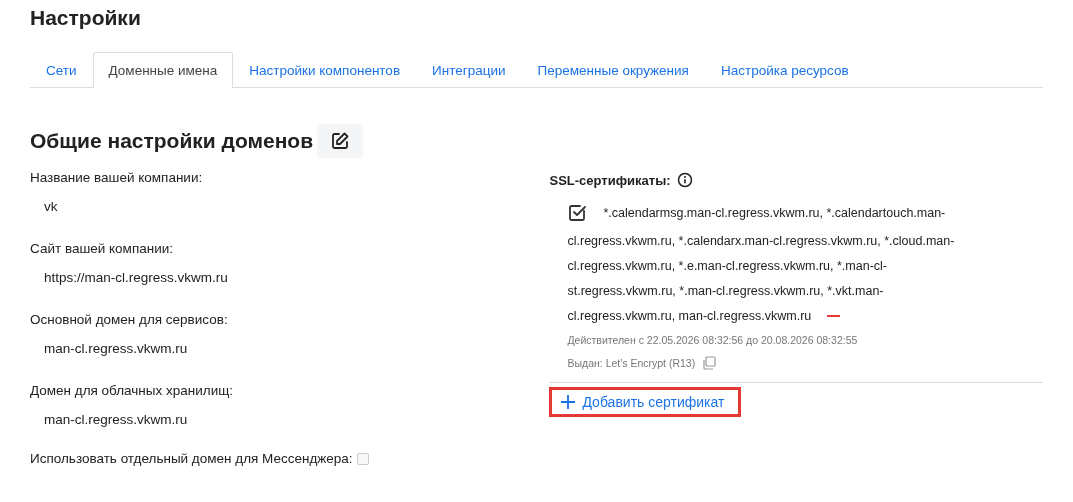 The image size is (1073, 502). What do you see at coordinates (117, 177) in the screenshot?
I see `field-label: Название вашей компании:` at bounding box center [117, 177].